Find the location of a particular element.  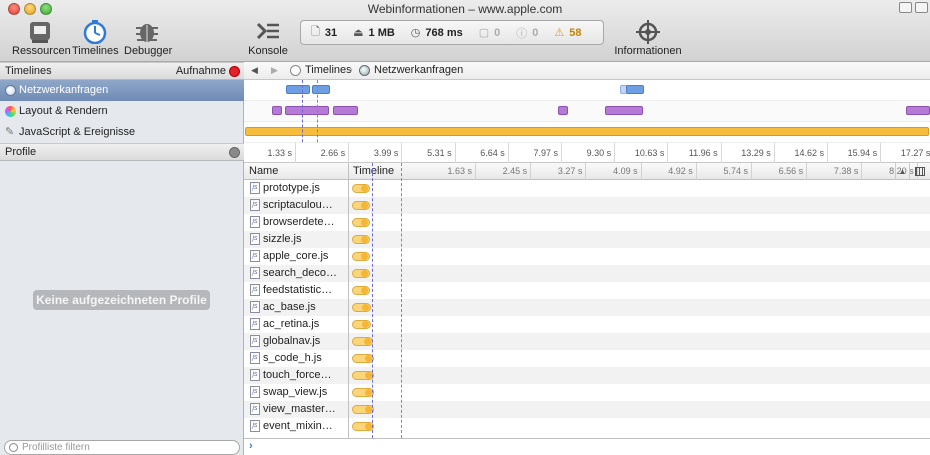

sort-ascending-icon: ▲ is located at coordinates (902, 171).